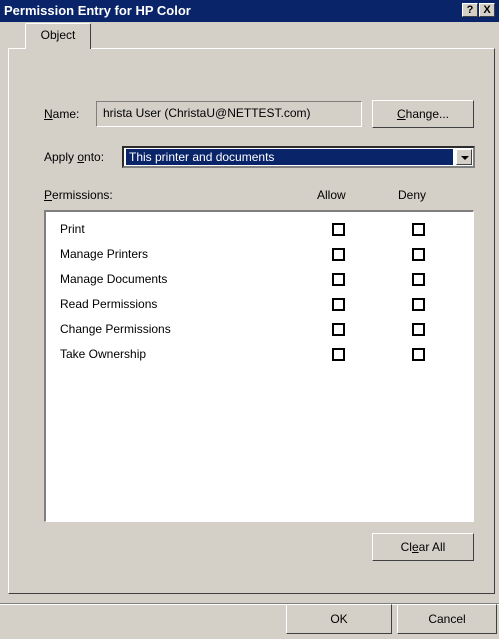  I want to click on permission-row: Take Ownership, so click(259, 355).